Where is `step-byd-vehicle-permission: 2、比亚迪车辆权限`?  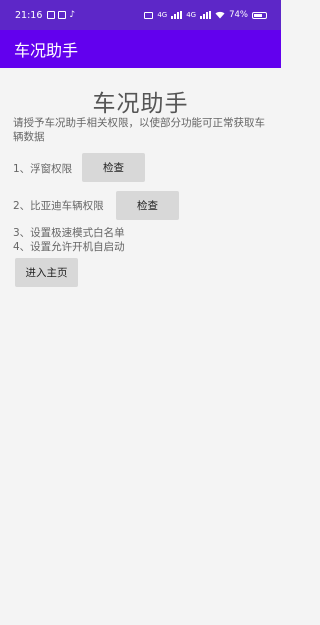
step-byd-vehicle-permission: 2、比亚迪车辆权限 is located at coordinates (58, 206).